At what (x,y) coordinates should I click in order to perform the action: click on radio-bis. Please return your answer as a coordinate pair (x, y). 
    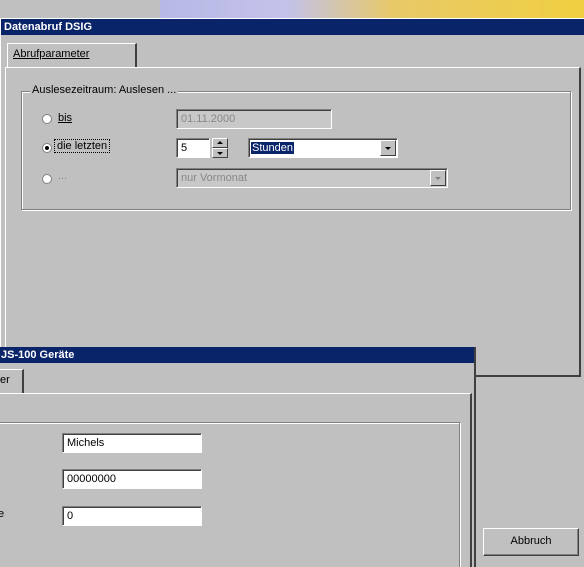
    Looking at the image, I should click on (47, 119).